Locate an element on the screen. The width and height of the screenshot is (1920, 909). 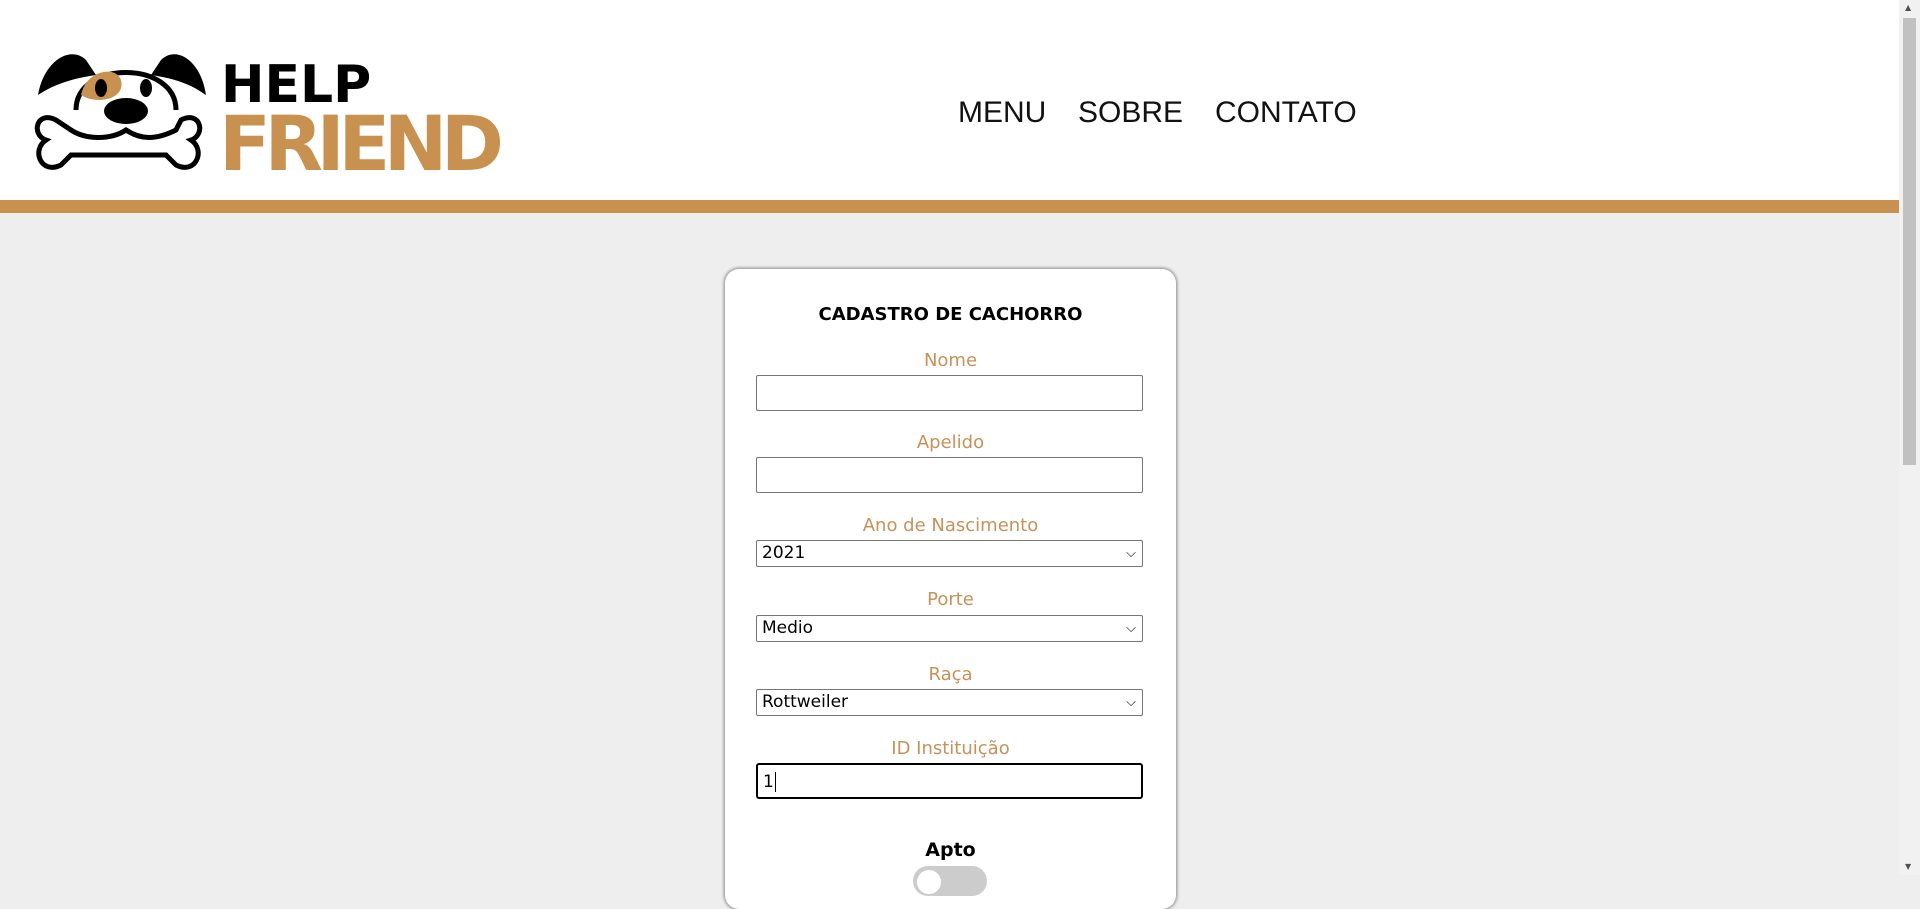
logo-friend-text: FRIEND is located at coordinates (361, 137).